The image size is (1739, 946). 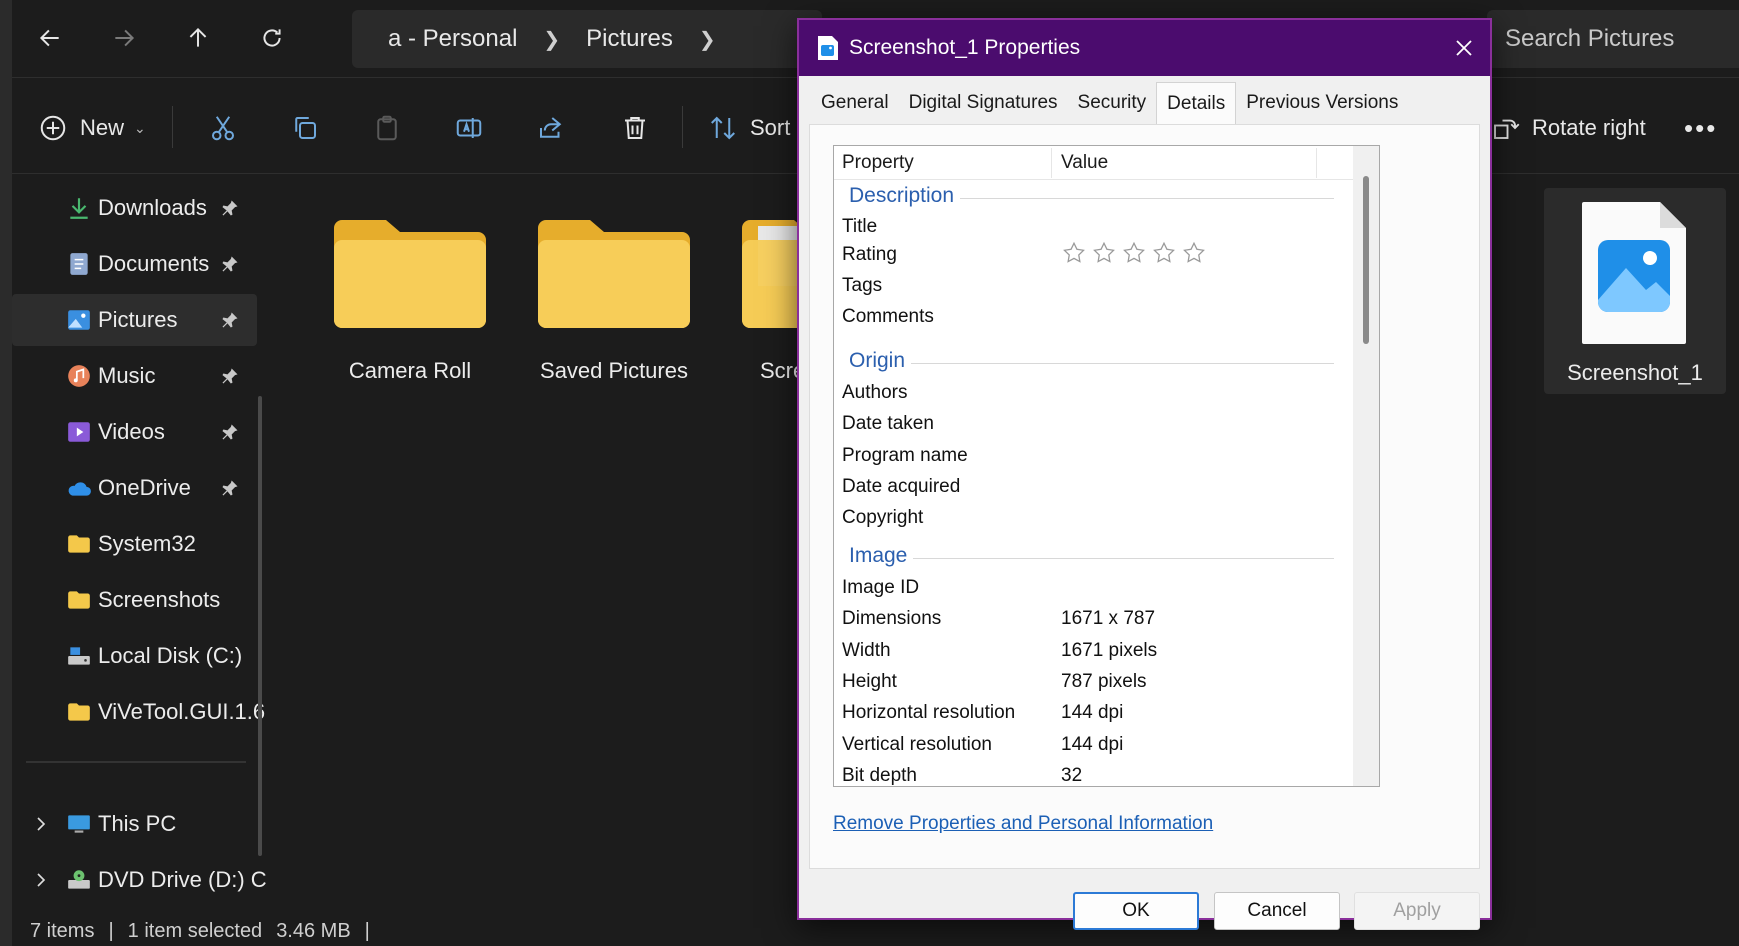 I want to click on image-file-icon, so click(x=828, y=48).